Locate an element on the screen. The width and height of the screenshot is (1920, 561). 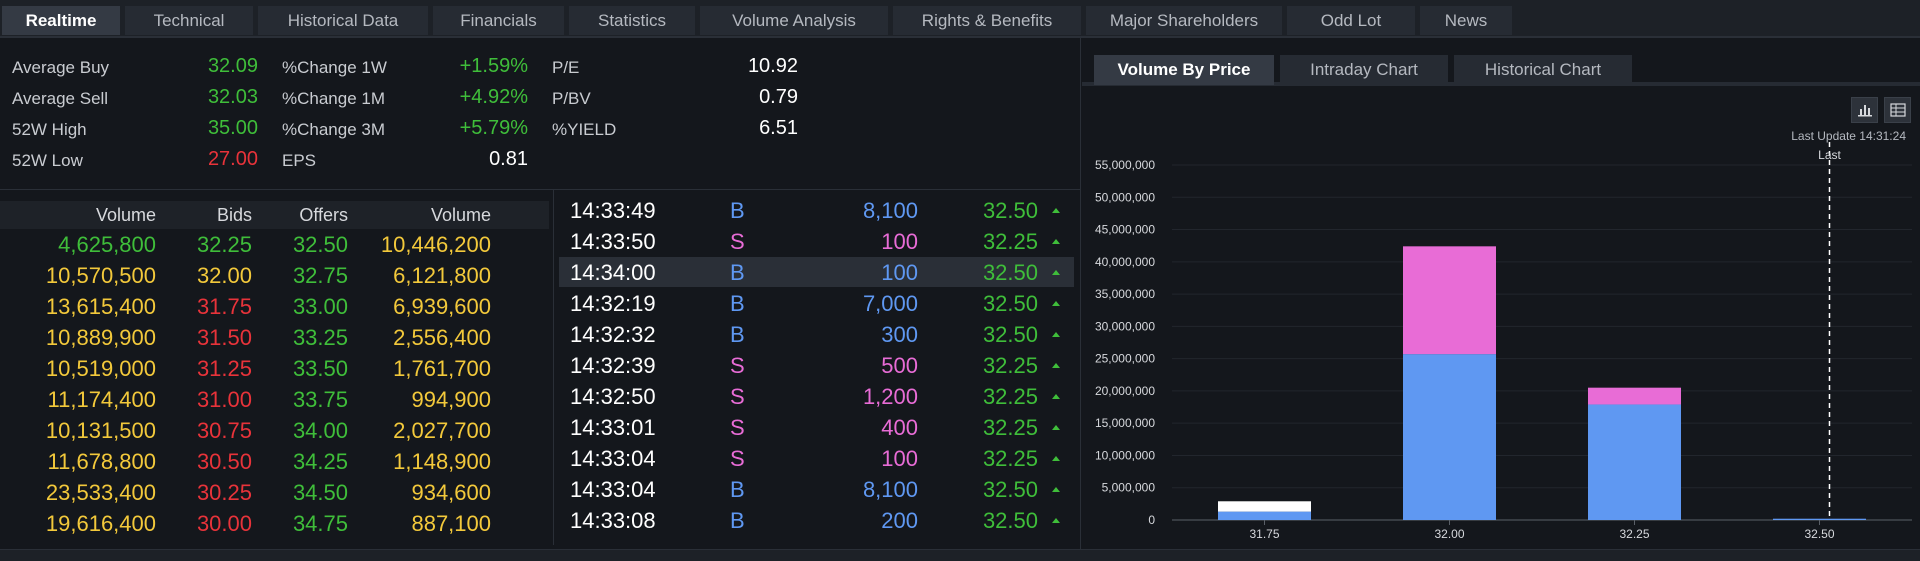
order-book-offer-volume: 6,939,600 is located at coordinates (442, 306).